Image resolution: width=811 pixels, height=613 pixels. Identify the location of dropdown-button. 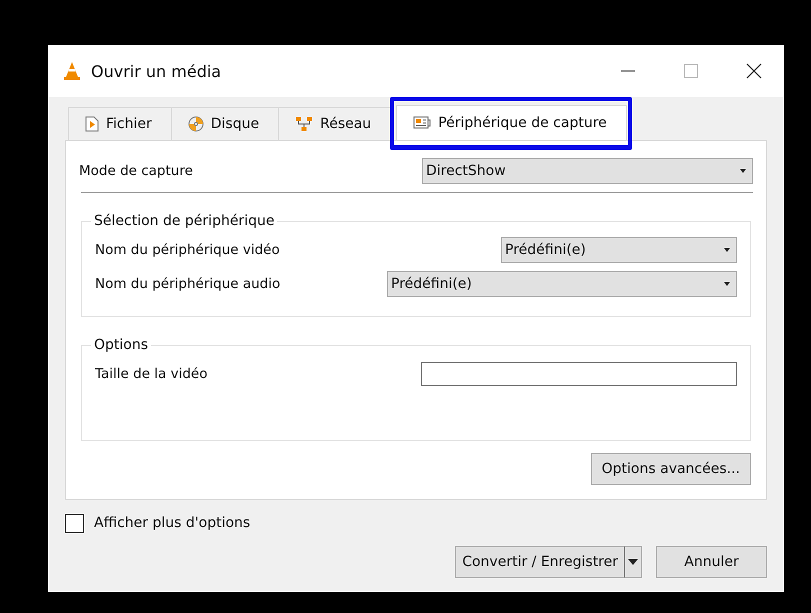
(633, 562).